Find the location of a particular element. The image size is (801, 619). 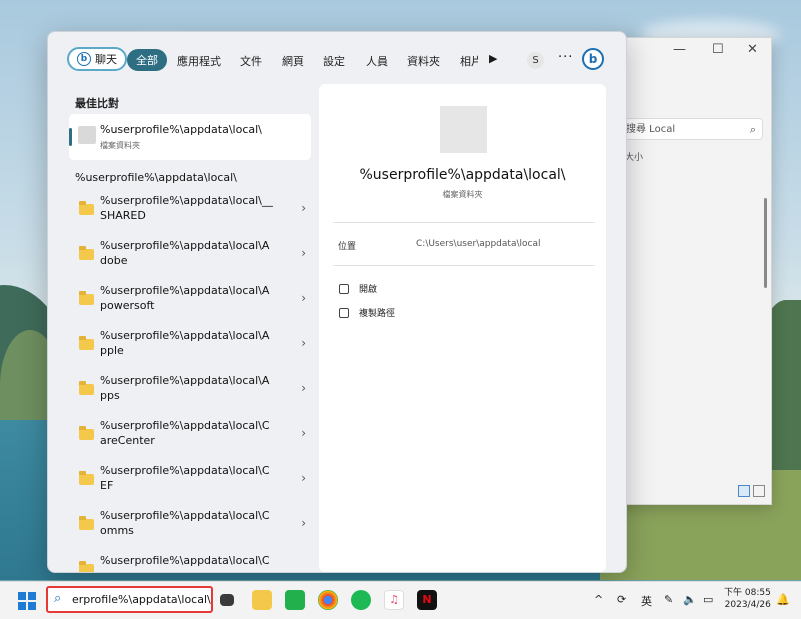

copy-path-action: 複製路徑 is located at coordinates (367, 312).